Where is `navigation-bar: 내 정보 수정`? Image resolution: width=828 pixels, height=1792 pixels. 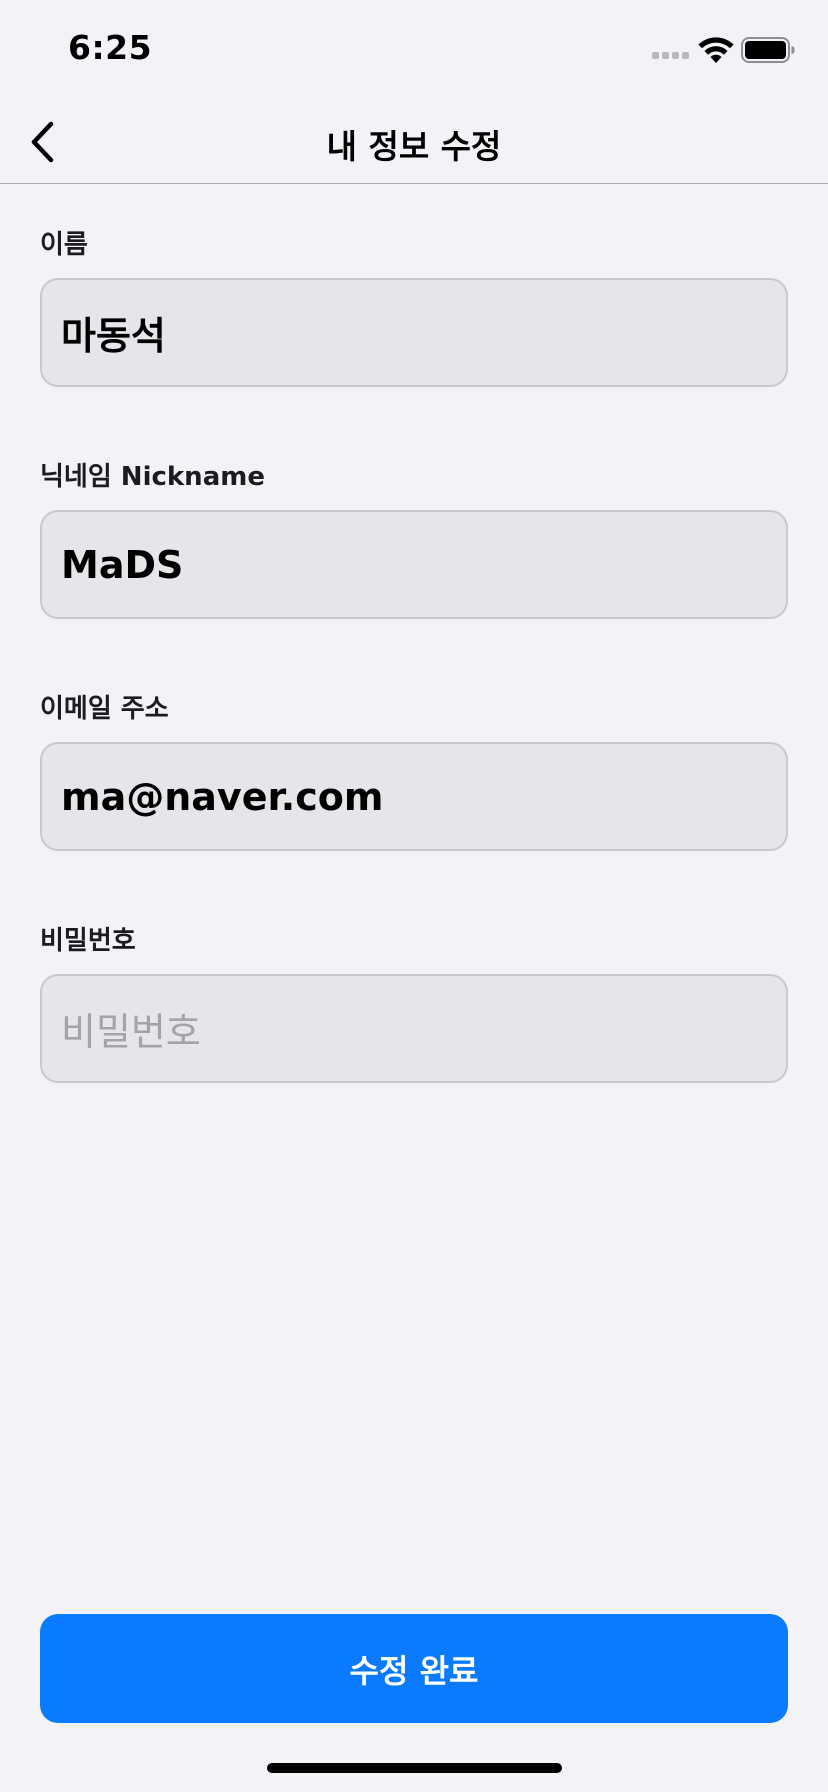
navigation-bar: 내 정보 수정 is located at coordinates (414, 142).